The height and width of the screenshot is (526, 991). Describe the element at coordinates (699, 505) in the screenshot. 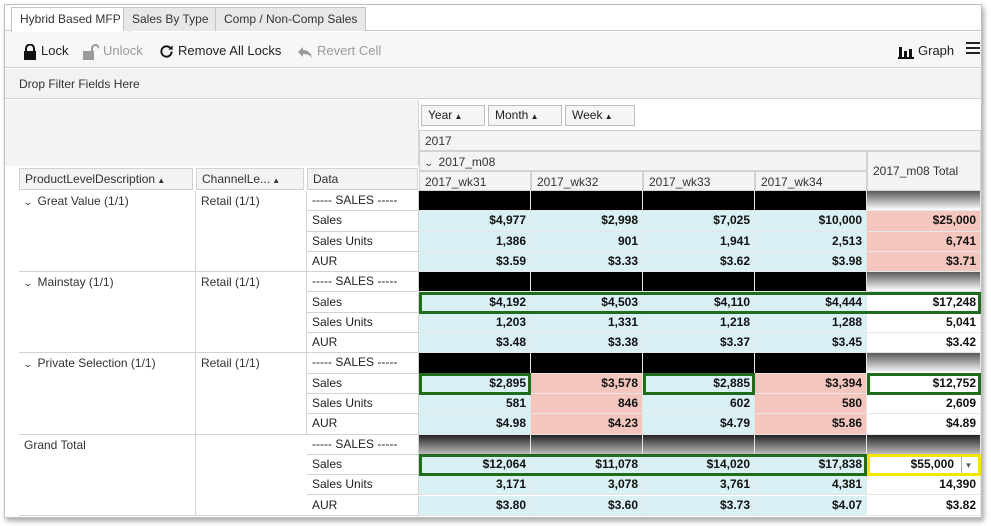

I see `value-cell: $3.73` at that location.